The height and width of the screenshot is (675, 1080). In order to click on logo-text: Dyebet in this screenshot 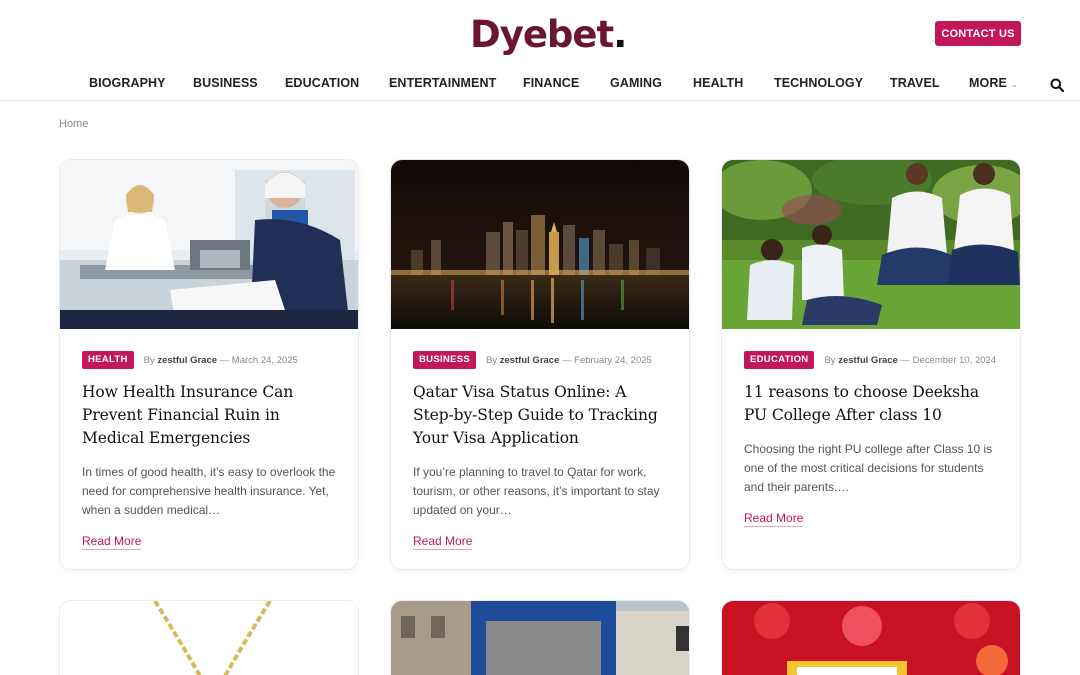, I will do `click(542, 34)`.